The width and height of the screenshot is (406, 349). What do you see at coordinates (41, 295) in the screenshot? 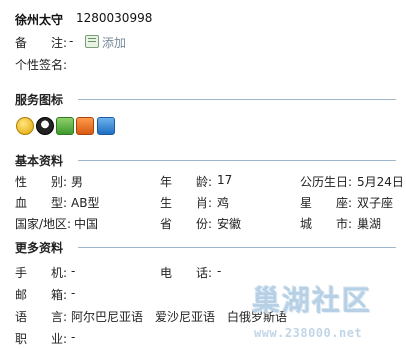
I see `email-label: 邮 箱:` at bounding box center [41, 295].